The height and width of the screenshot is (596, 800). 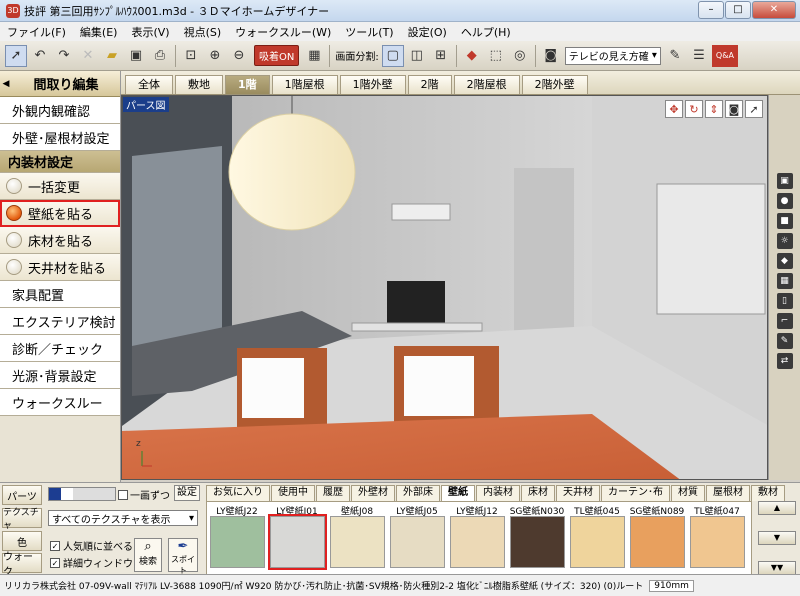 What do you see at coordinates (304, 84) in the screenshot?
I see `tab-1f-roof: 1階屋根` at bounding box center [304, 84].